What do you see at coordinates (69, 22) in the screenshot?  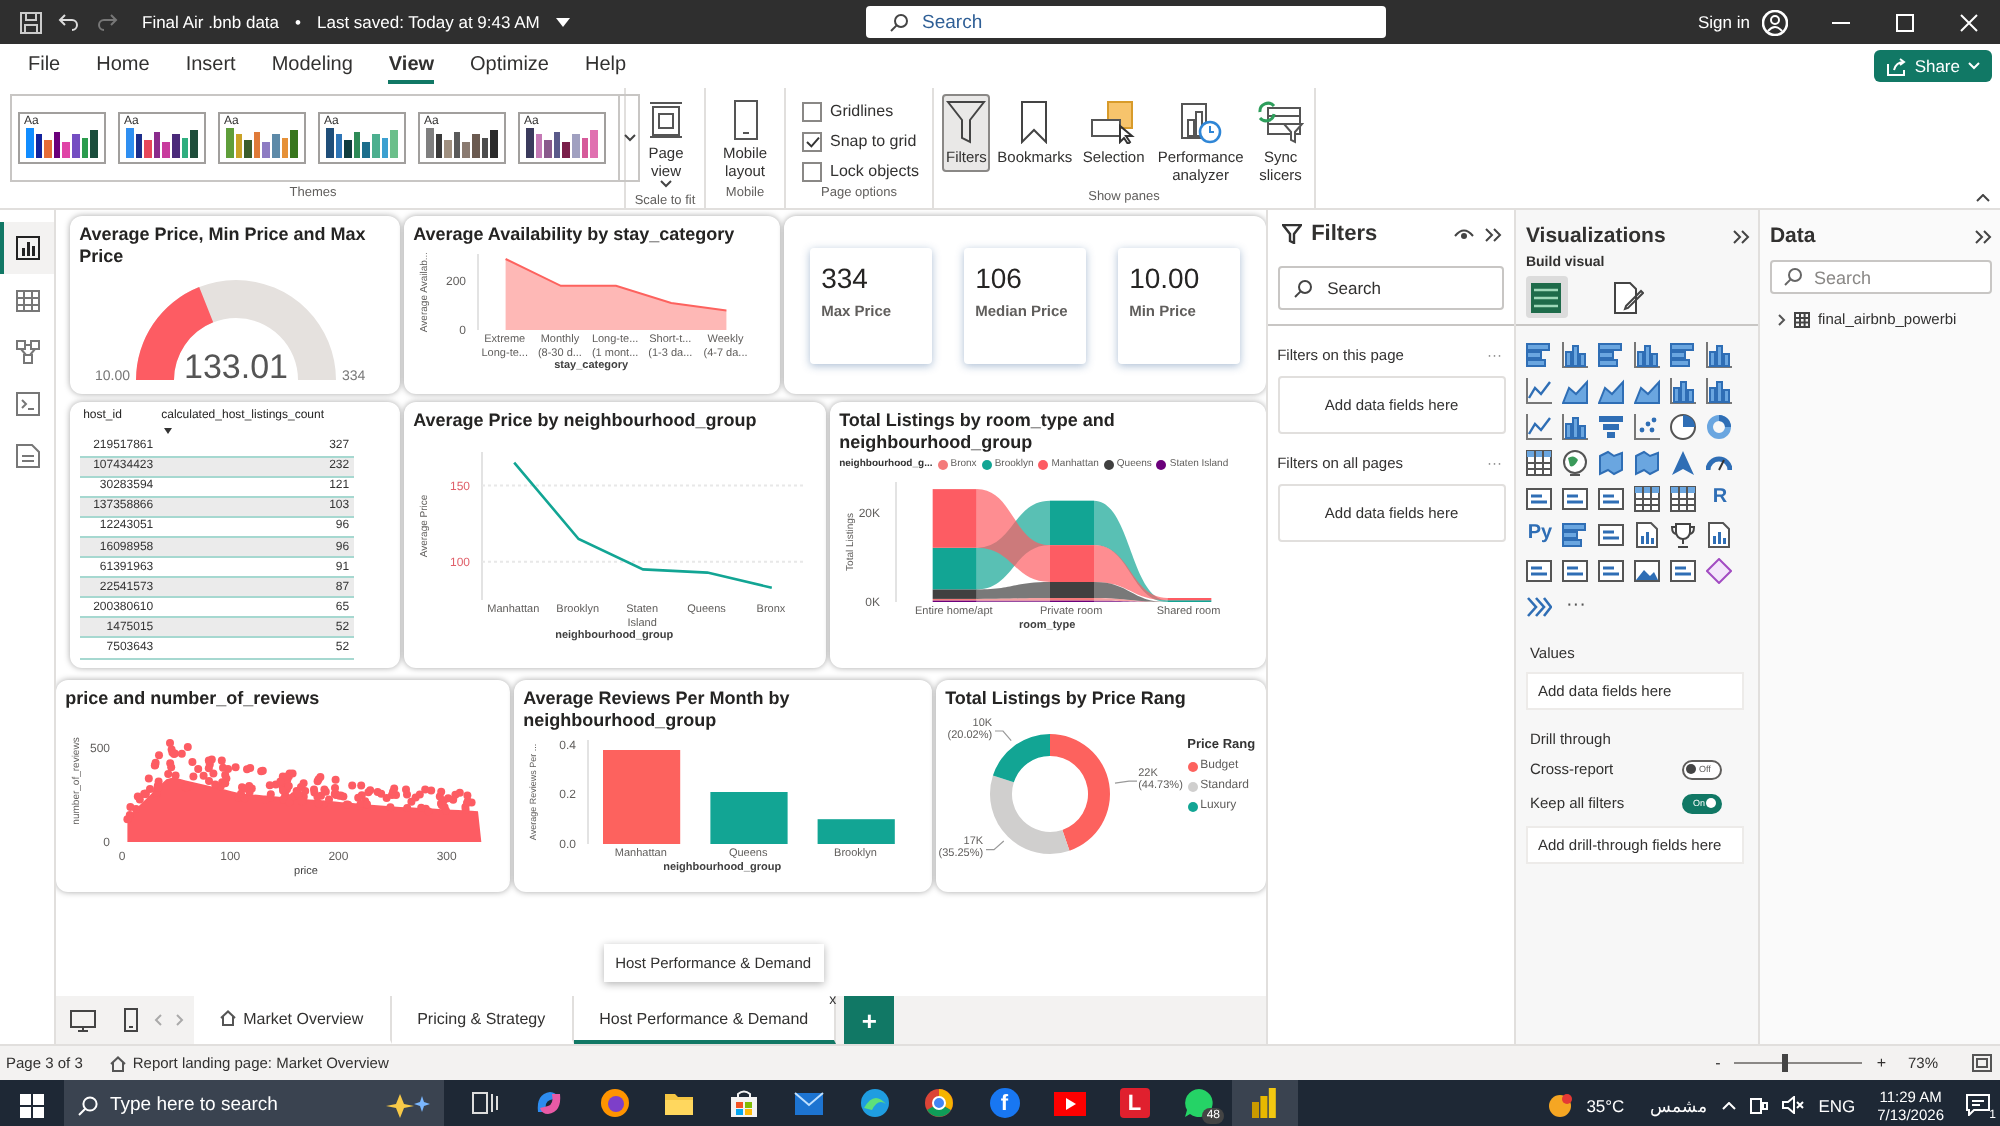 I see `undo-icon` at bounding box center [69, 22].